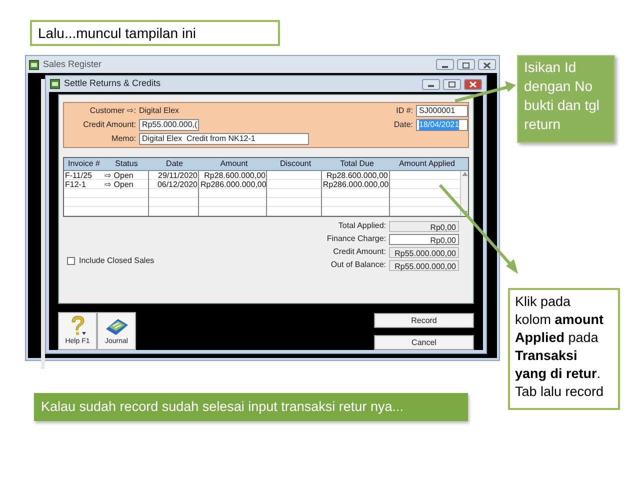  Describe the element at coordinates (566, 99) in the screenshot. I see `callout-note: Isikan Id dengan No bukti dan tgl return` at that location.